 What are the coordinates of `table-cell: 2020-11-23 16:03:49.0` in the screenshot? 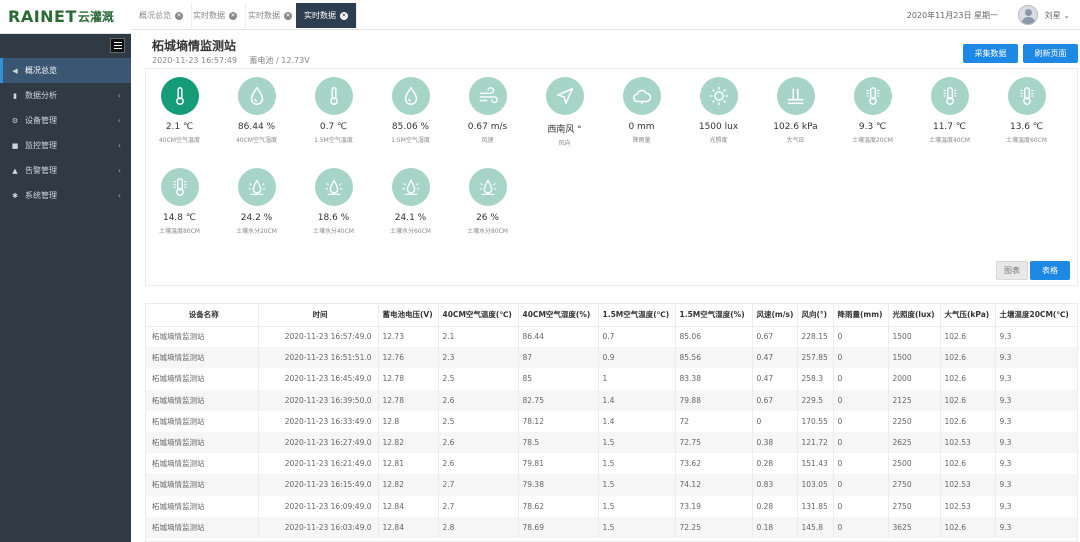 It's located at (318, 527).